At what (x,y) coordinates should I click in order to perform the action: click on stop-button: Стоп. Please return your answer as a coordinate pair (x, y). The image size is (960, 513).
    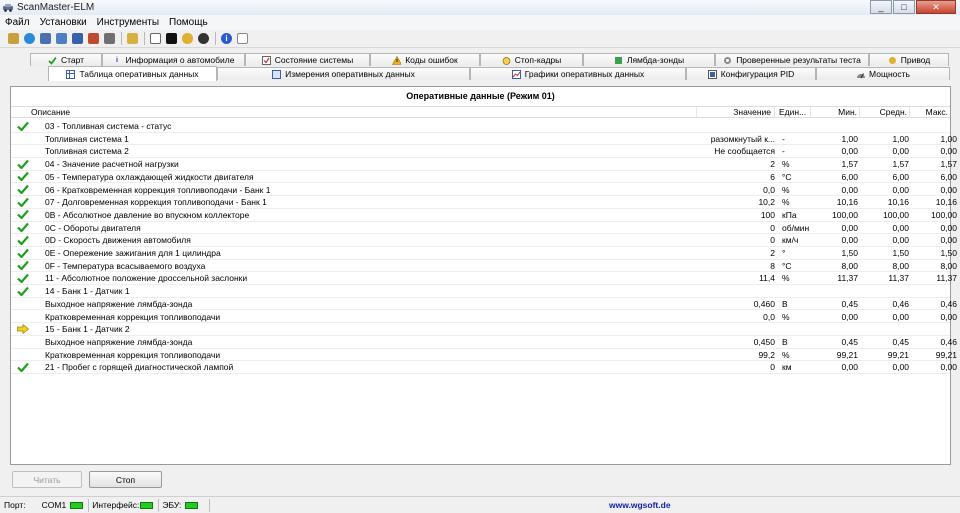
    Looking at the image, I should click on (125, 479).